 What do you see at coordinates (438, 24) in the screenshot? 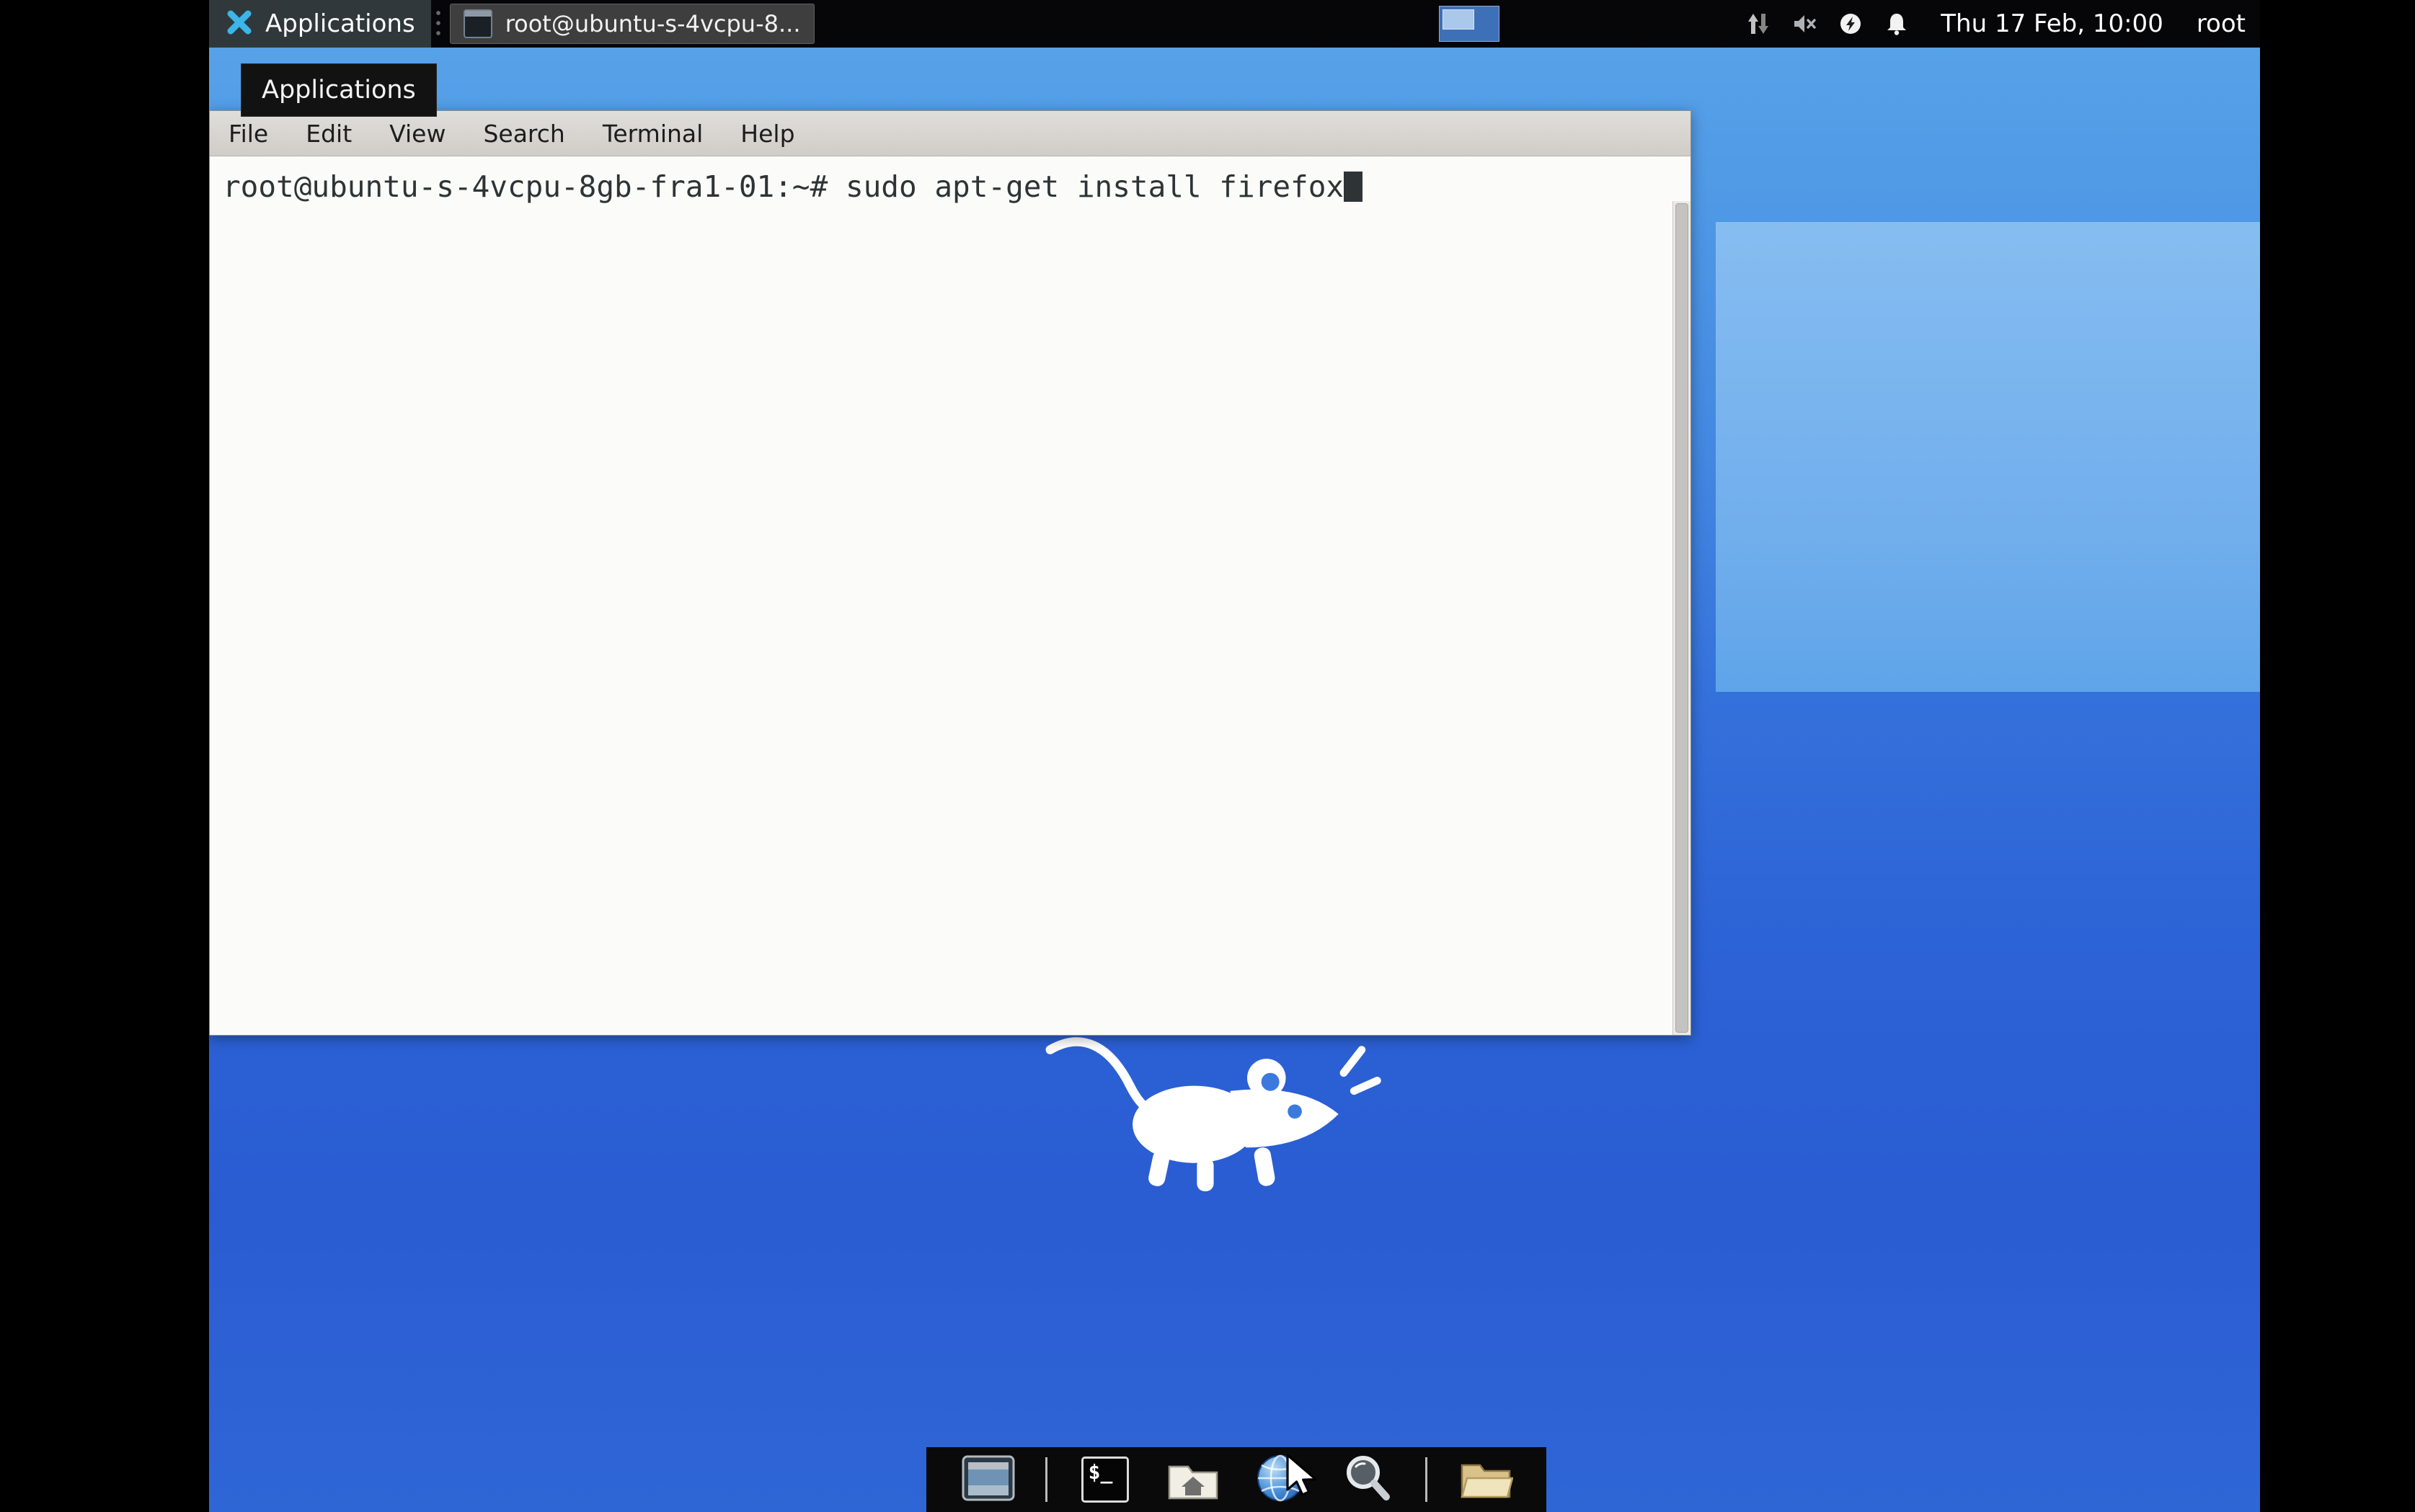
I see `panel-grip` at bounding box center [438, 24].